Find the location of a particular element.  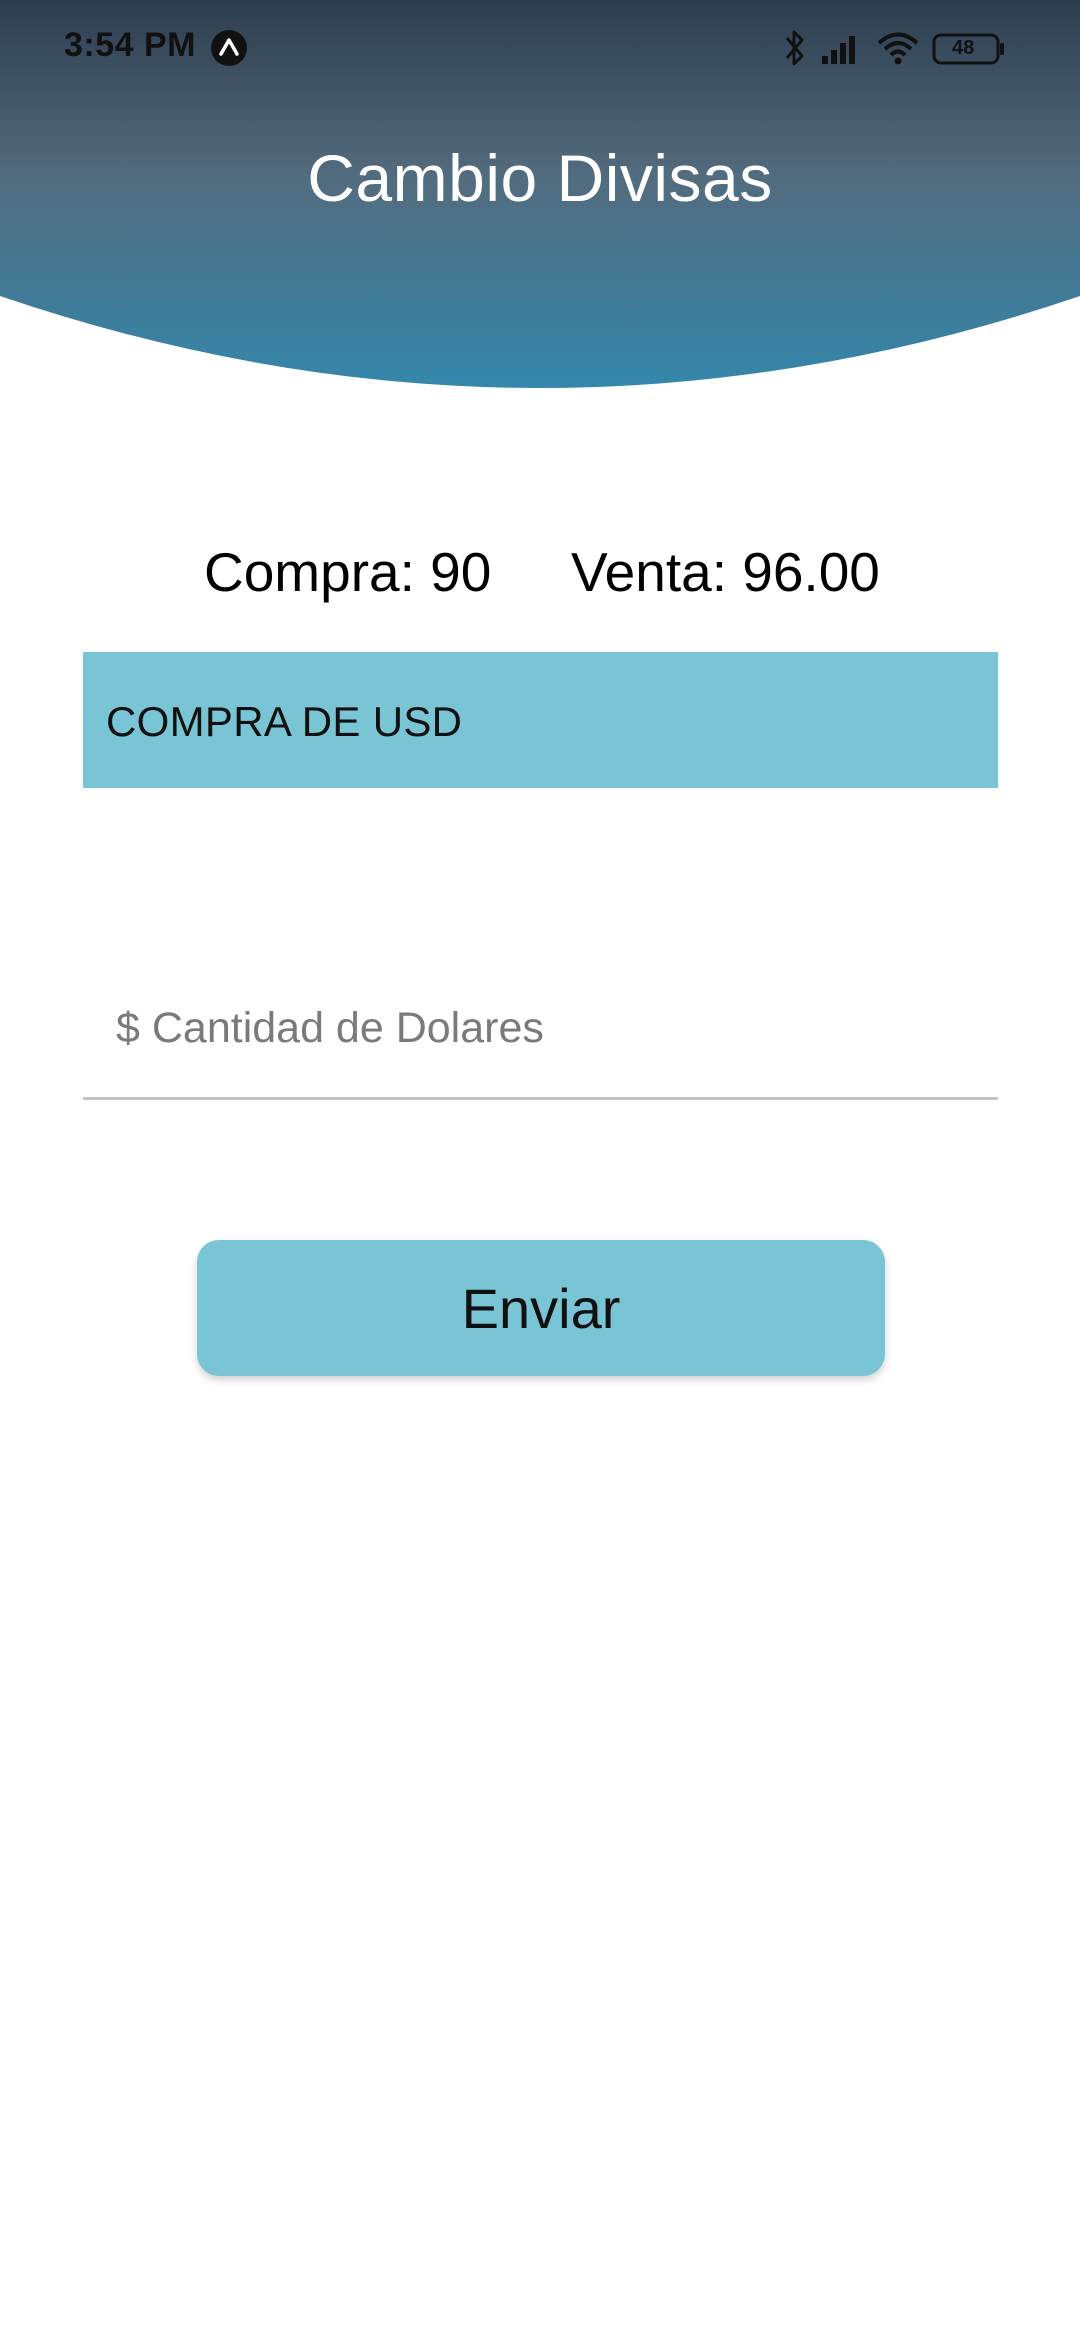

sell-rate: Venta: 96.00 is located at coordinates (725, 572).